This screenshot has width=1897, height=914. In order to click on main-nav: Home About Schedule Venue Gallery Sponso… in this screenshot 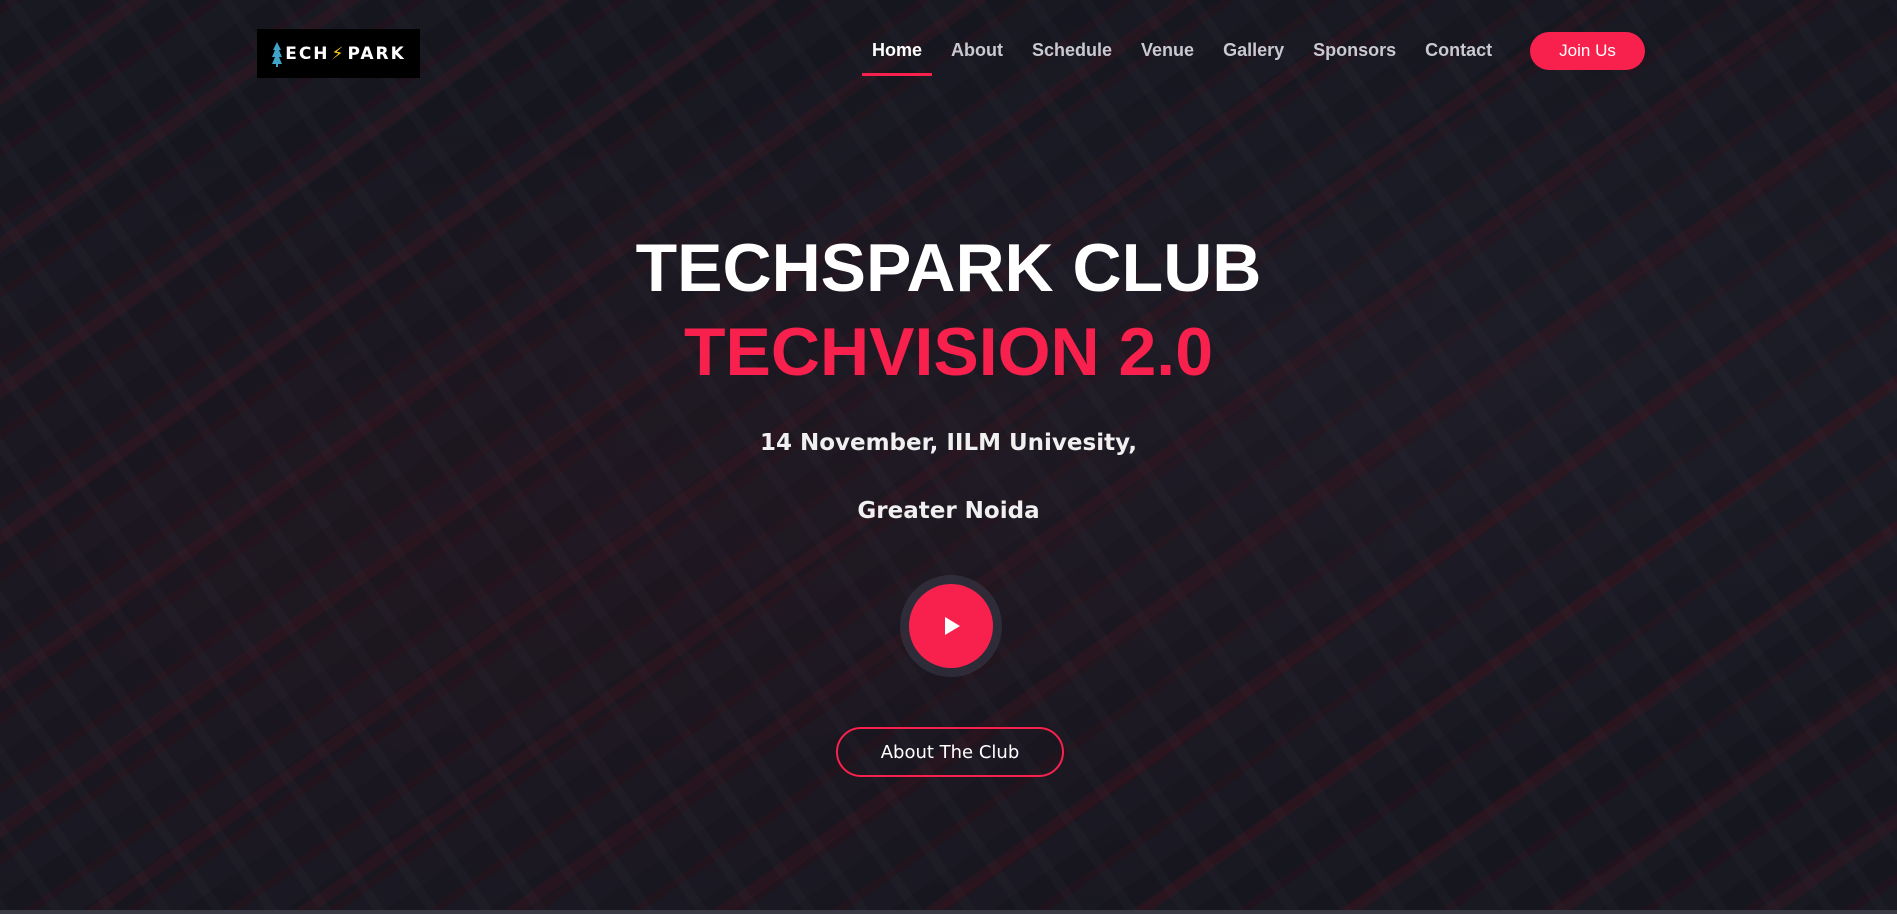, I will do `click(1191, 50)`.